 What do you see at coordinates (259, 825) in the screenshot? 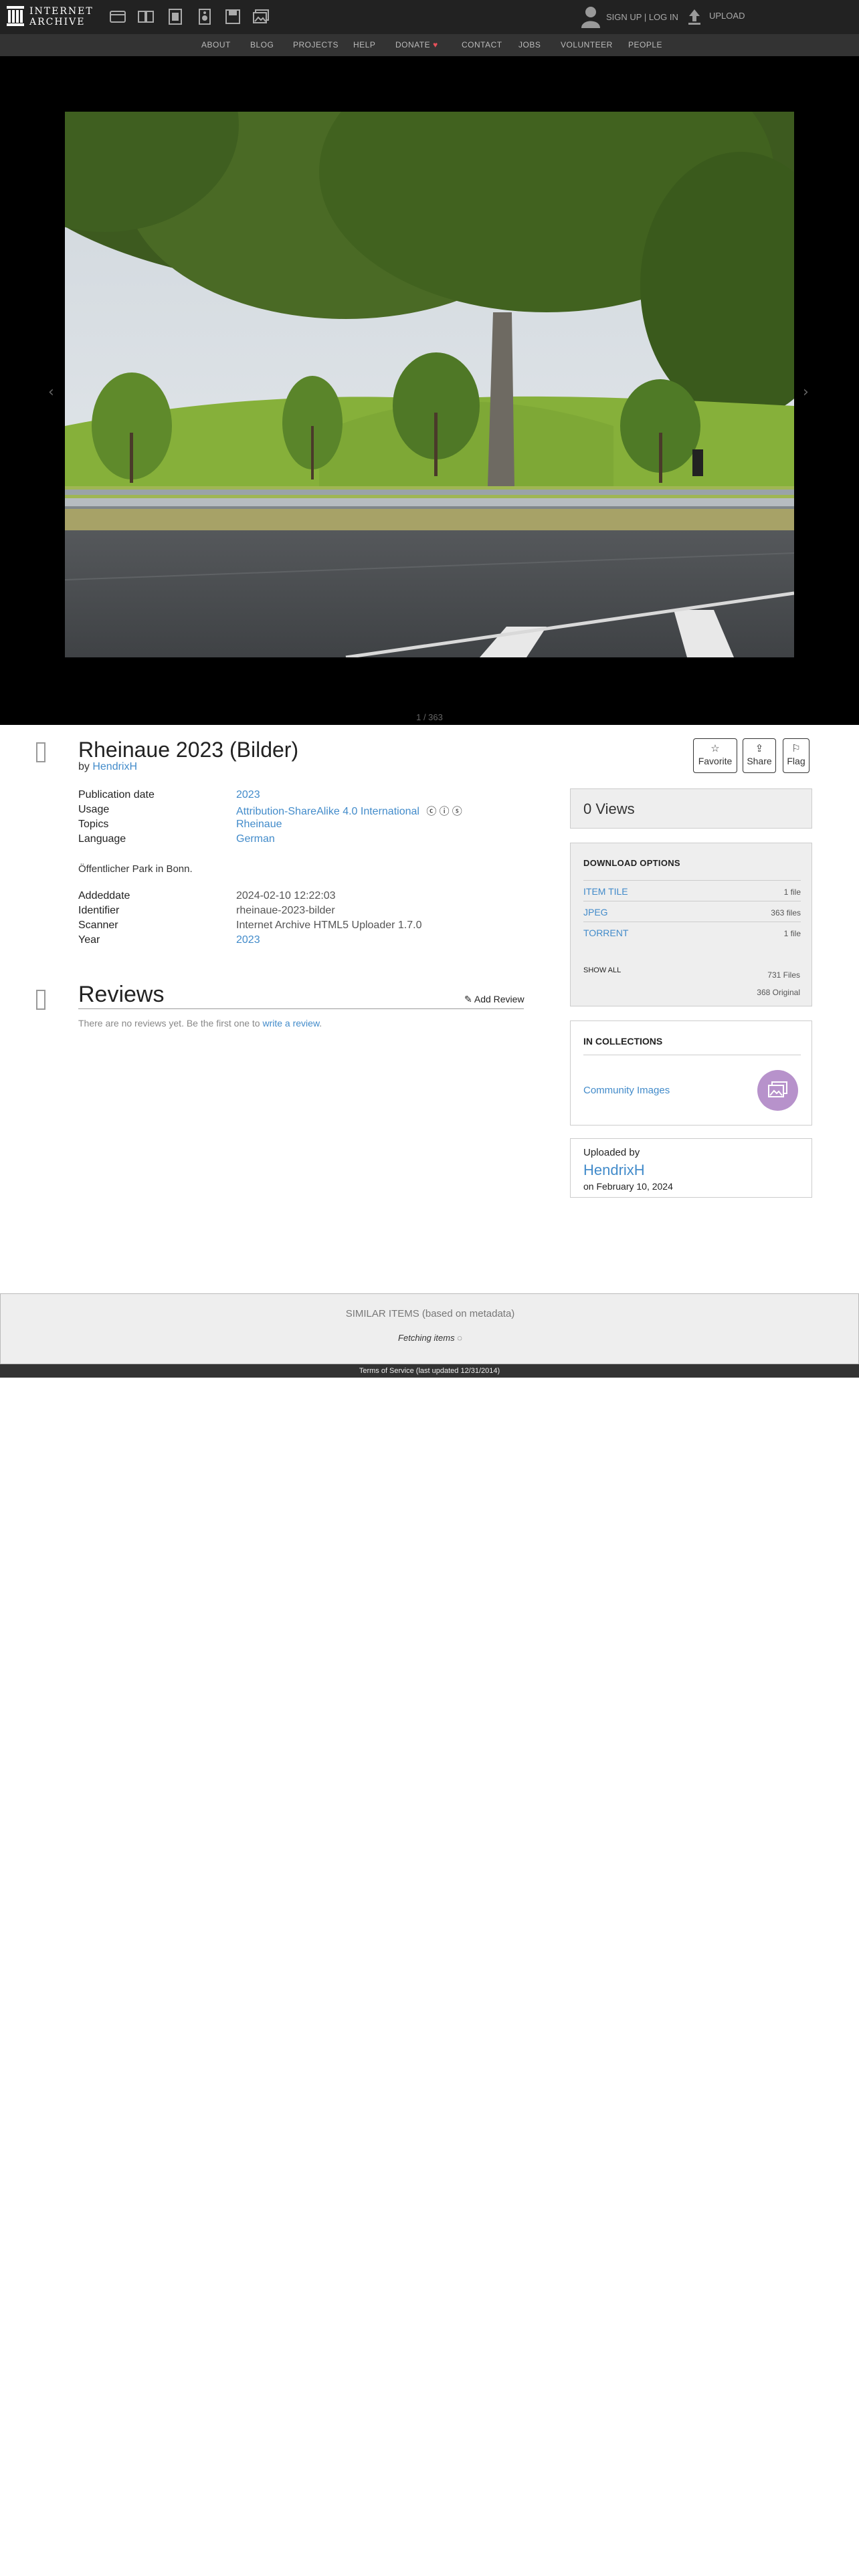
I see `topic-link: Rheinaue` at bounding box center [259, 825].